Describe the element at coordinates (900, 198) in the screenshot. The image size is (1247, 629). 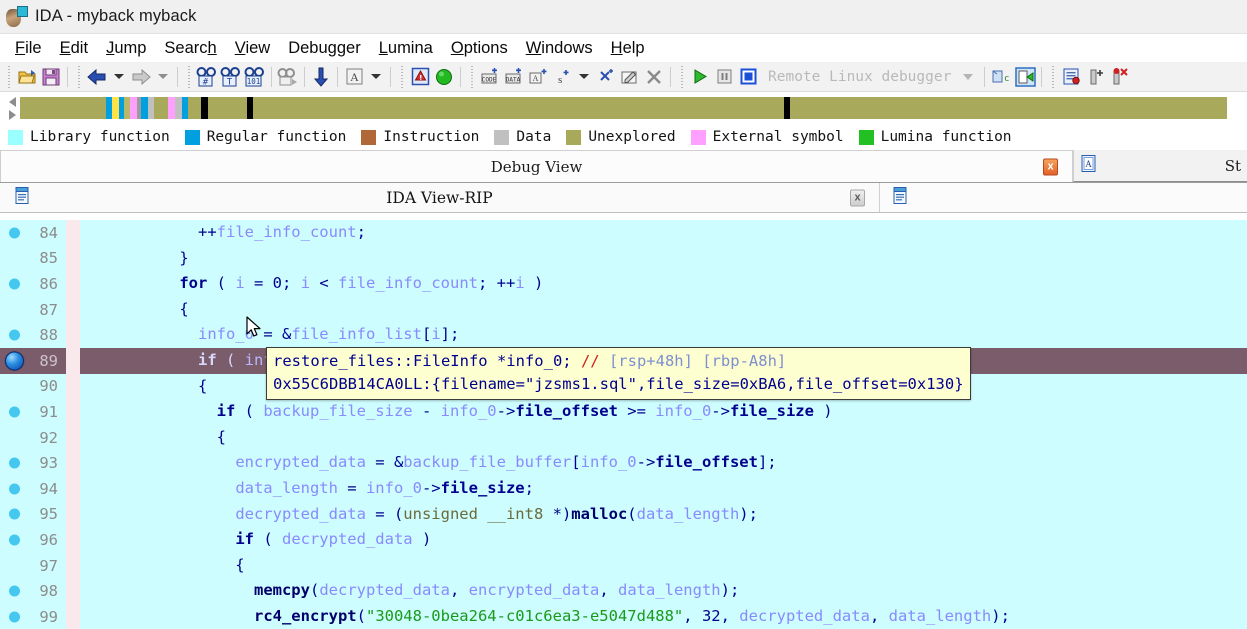
I see `pseudocode-icon` at that location.